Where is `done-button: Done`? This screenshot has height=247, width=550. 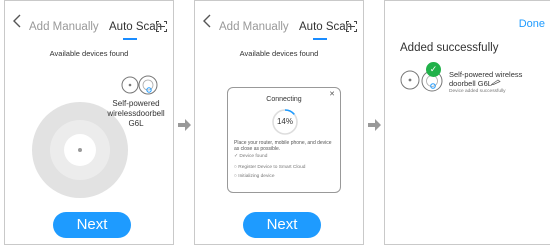 done-button: Done is located at coordinates (532, 24).